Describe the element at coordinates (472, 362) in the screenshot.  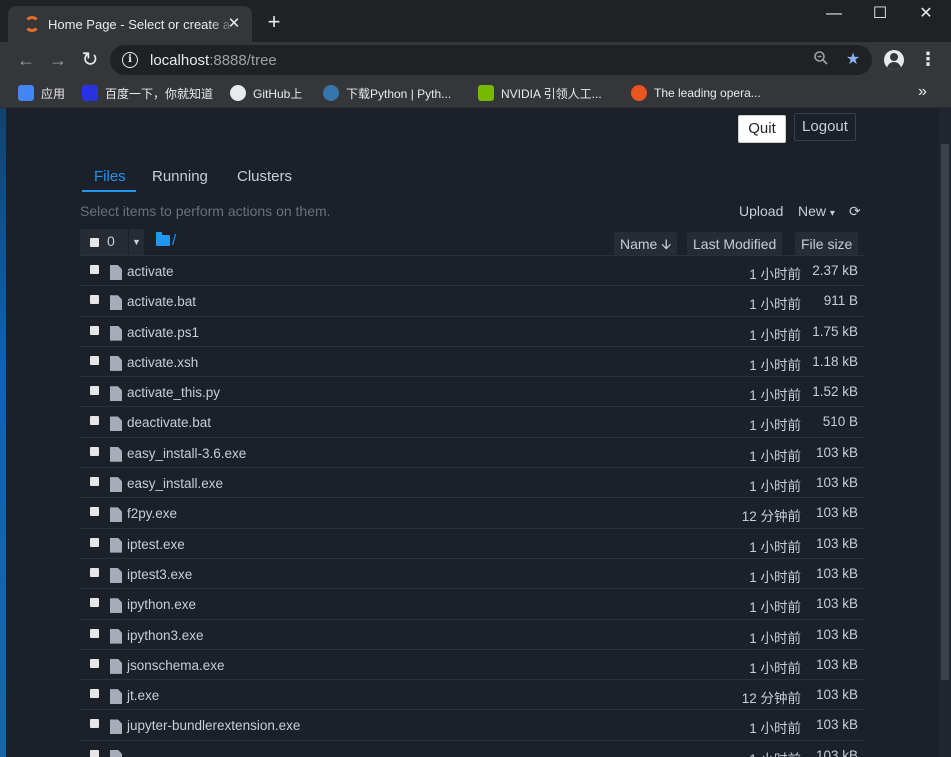
I see `file-row: activate.xsh 1 小时前 1.18 kB` at that location.